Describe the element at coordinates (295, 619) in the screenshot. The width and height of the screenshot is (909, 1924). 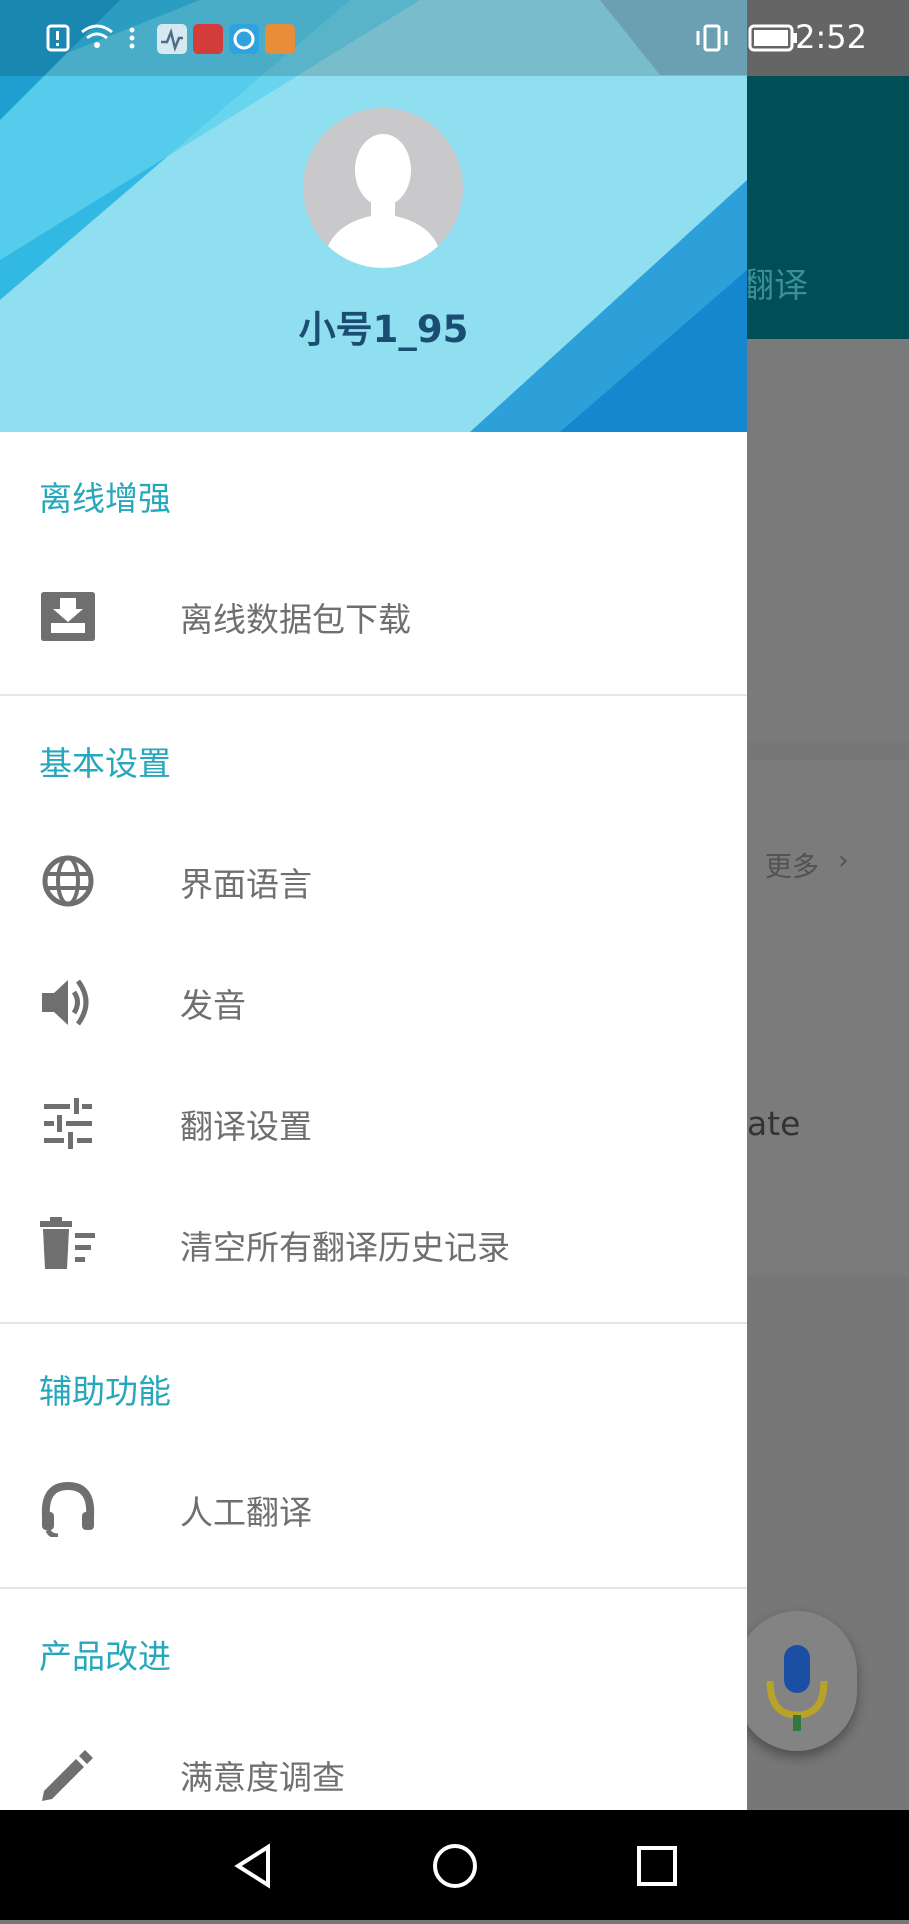
I see `menu-item-label: 离线数据包下载` at that location.